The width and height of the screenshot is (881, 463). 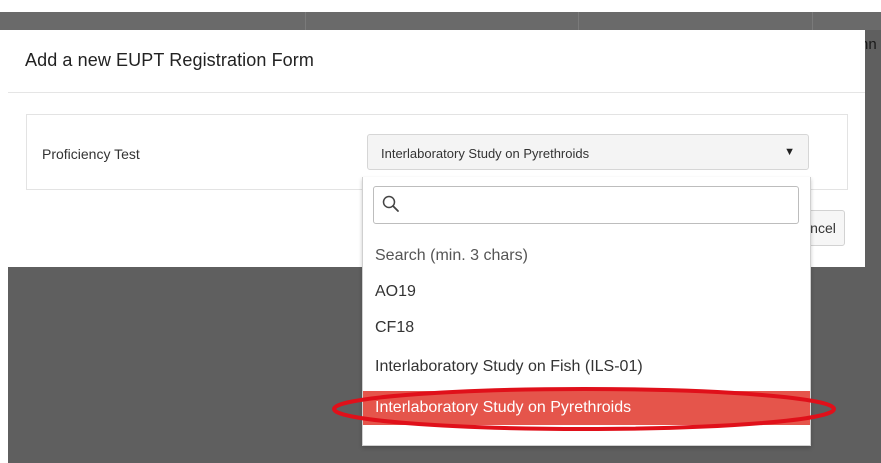 I want to click on modal-header: Add a new EUPT Registration Form, so click(x=436, y=61).